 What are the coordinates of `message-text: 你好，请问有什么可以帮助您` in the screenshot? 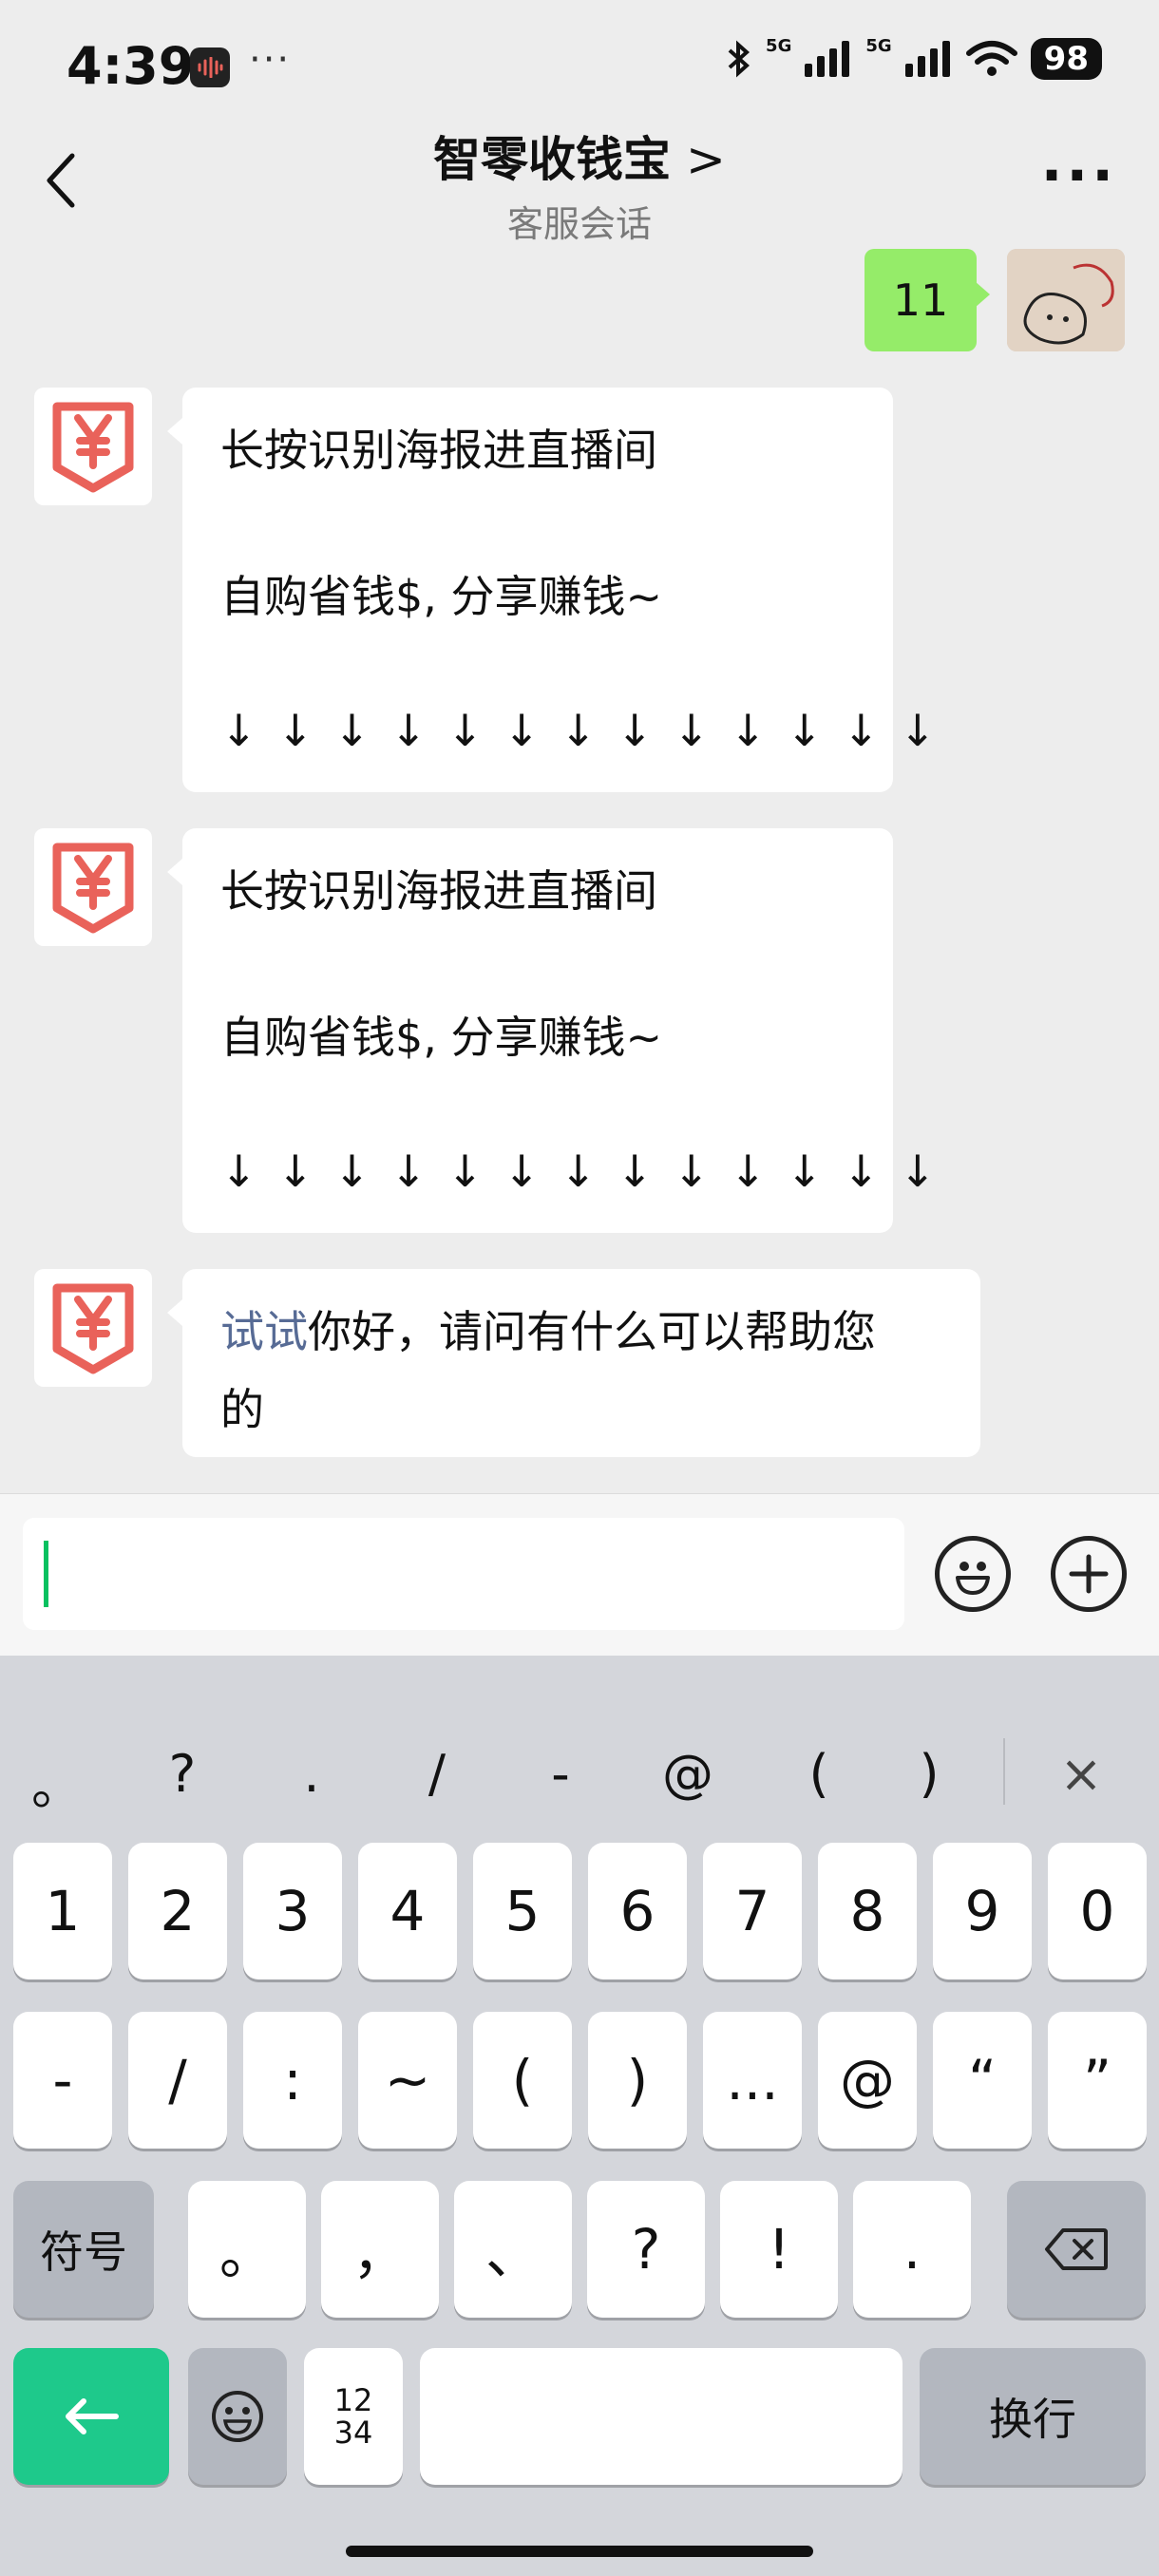 It's located at (592, 1331).